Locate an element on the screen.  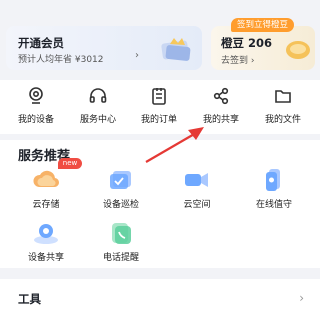
order-list-icon is located at coordinates (159, 96).